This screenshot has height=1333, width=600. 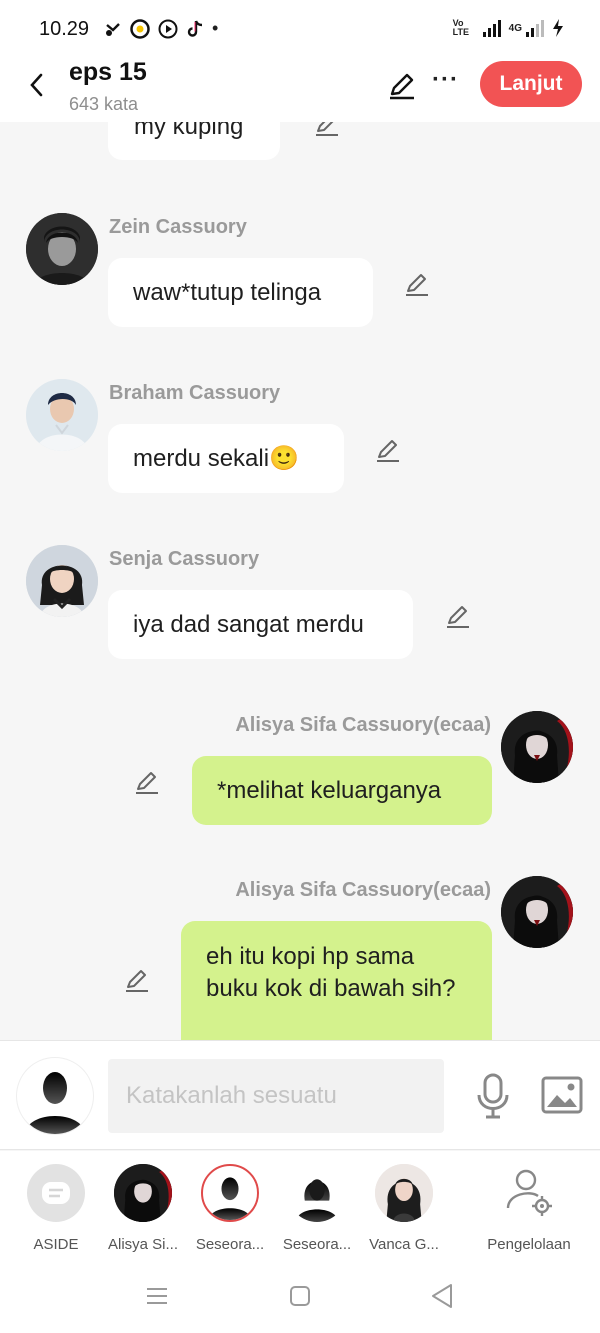 I want to click on message-text: waw*tutup telinga, so click(x=227, y=292).